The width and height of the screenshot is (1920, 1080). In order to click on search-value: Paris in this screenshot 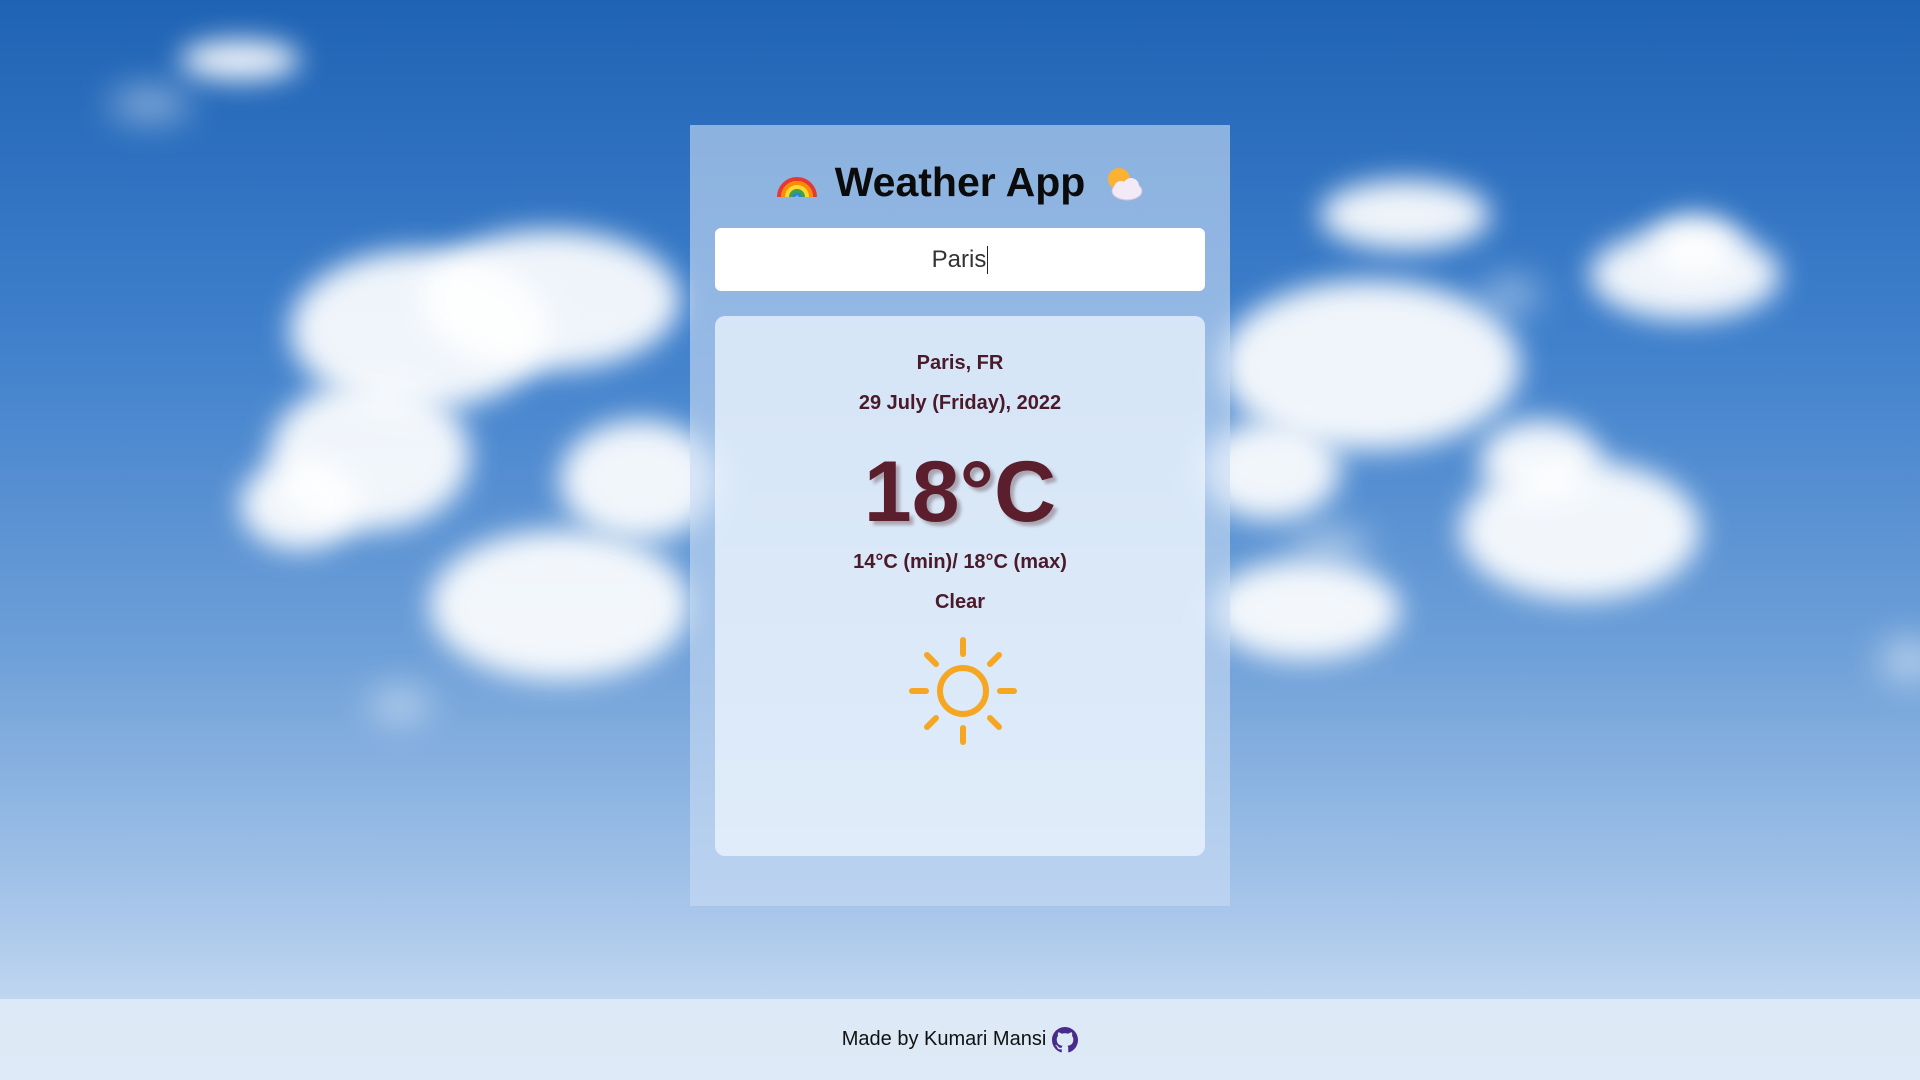, I will do `click(959, 259)`.